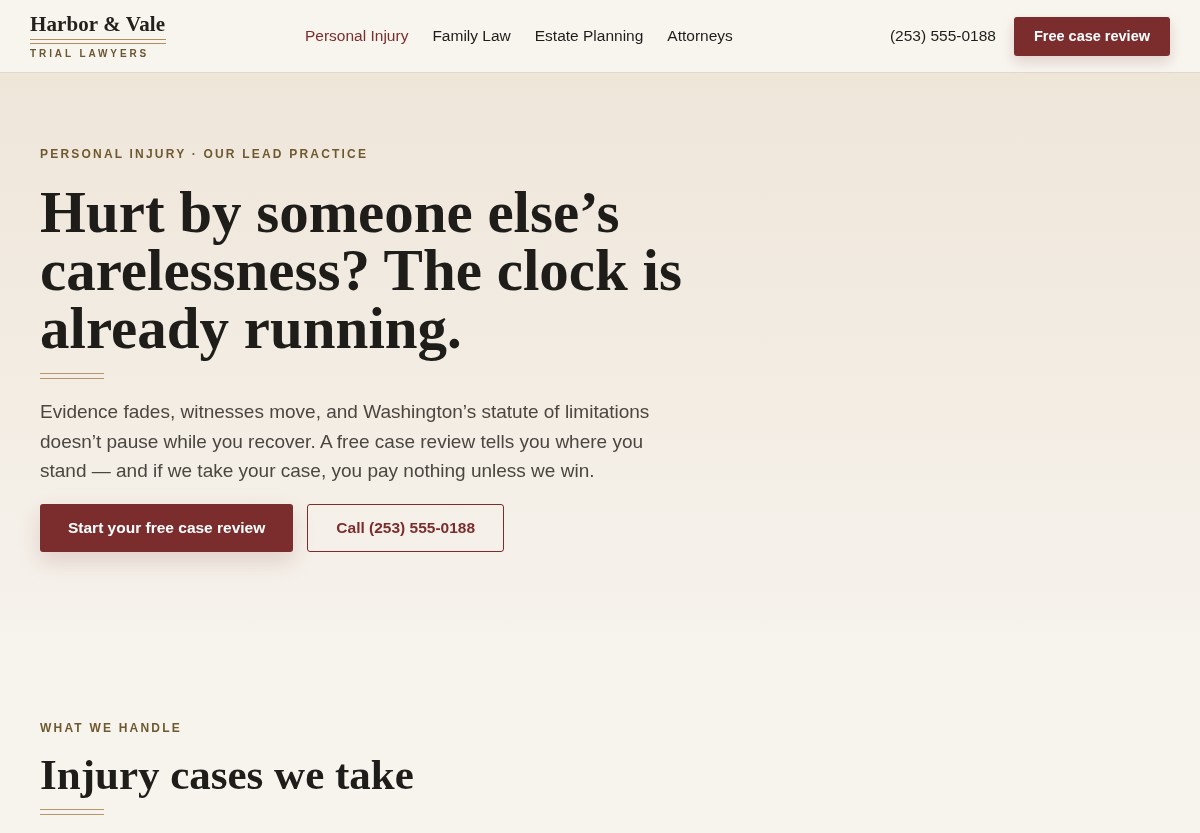  What do you see at coordinates (700, 36) in the screenshot?
I see `nav-link: Attorneys` at bounding box center [700, 36].